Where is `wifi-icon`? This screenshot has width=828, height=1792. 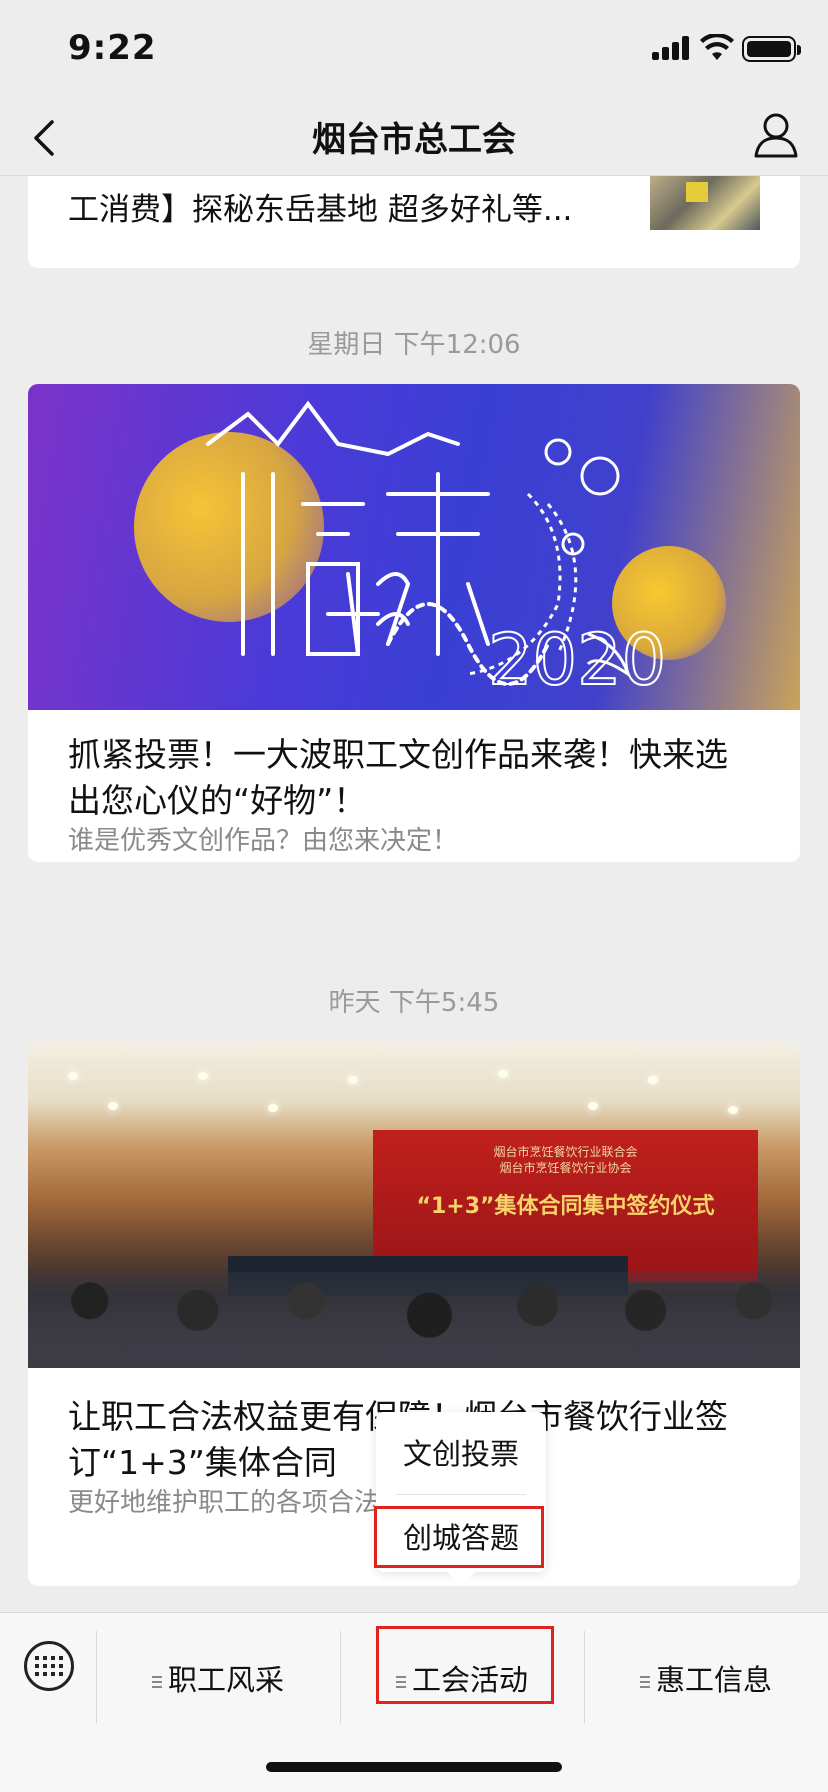 wifi-icon is located at coordinates (717, 47).